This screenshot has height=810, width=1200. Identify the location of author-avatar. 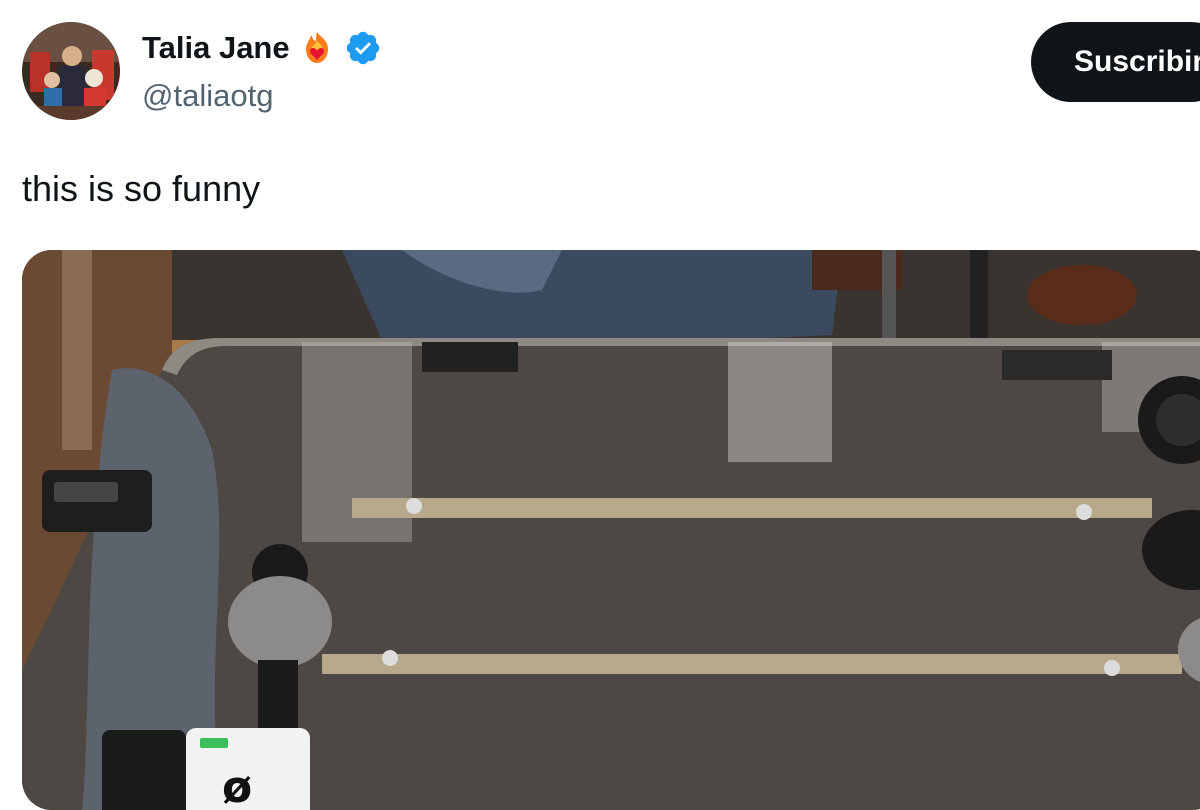
(71, 71).